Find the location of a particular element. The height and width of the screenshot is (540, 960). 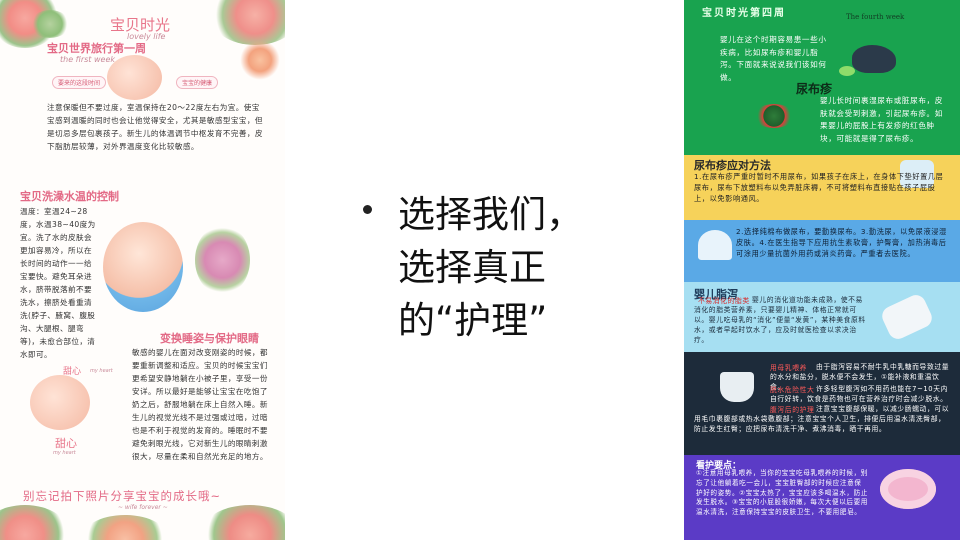

baby-face-image is located at coordinates (134, 77).